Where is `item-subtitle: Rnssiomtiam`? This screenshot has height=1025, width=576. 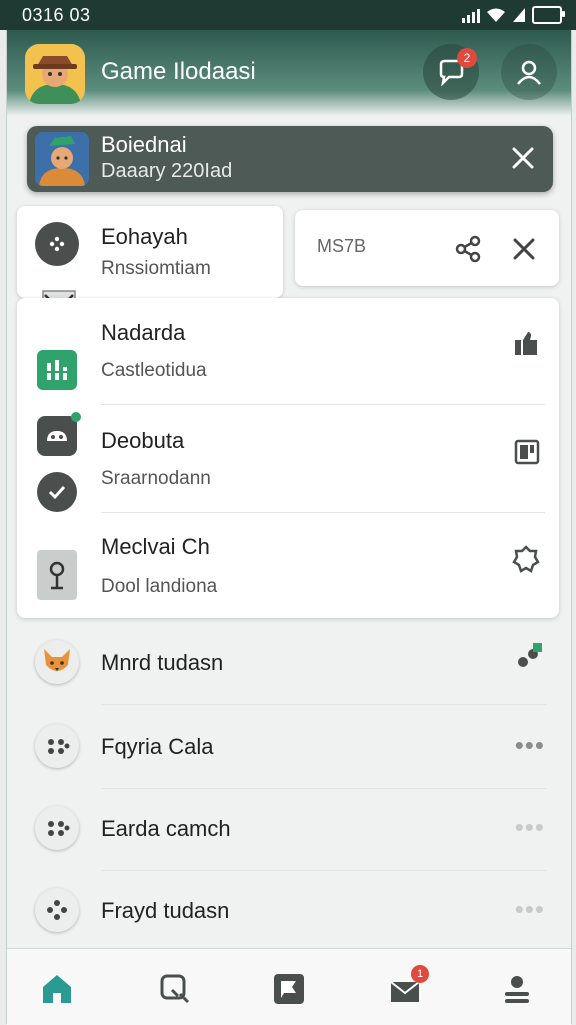 item-subtitle: Rnssiomtiam is located at coordinates (156, 268).